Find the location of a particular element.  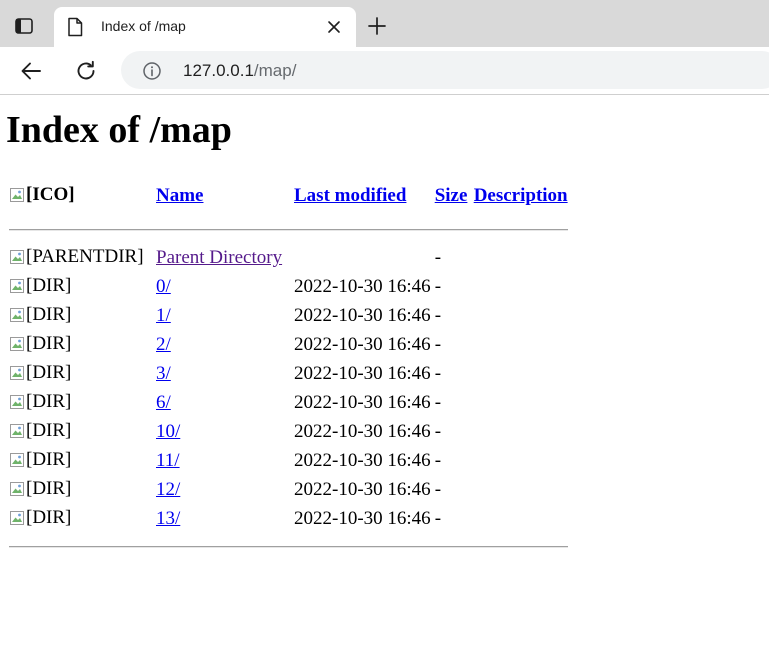

table-row: [DIR] 10/2022-10-30 16:46- is located at coordinates (288, 432).